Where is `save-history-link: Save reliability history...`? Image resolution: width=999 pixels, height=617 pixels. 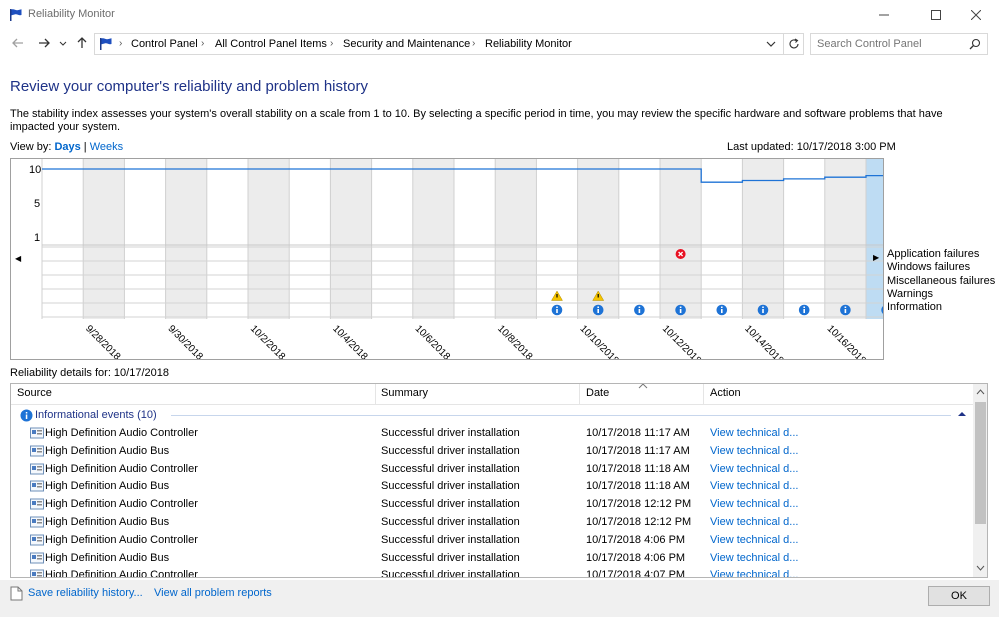 save-history-link: Save reliability history... is located at coordinates (85, 593).